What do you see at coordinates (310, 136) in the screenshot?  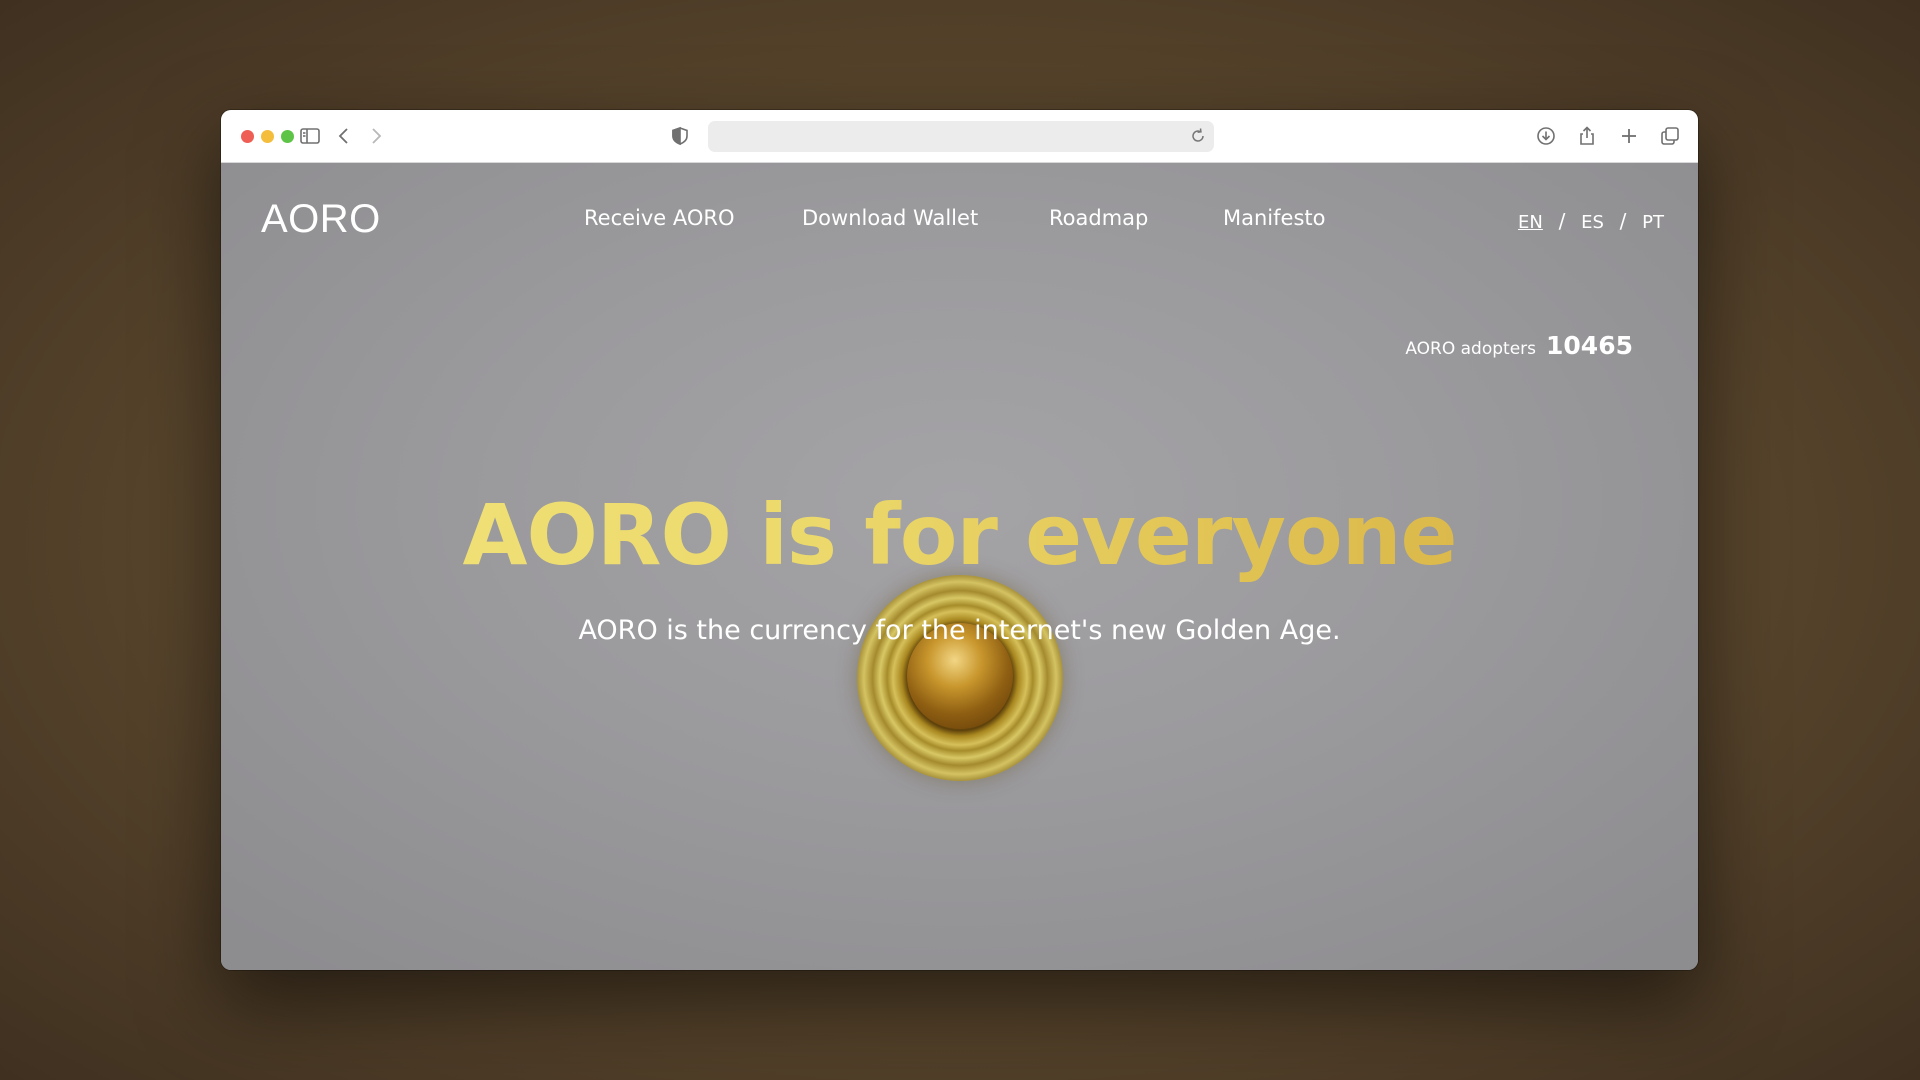 I see `sidebar-icon` at bounding box center [310, 136].